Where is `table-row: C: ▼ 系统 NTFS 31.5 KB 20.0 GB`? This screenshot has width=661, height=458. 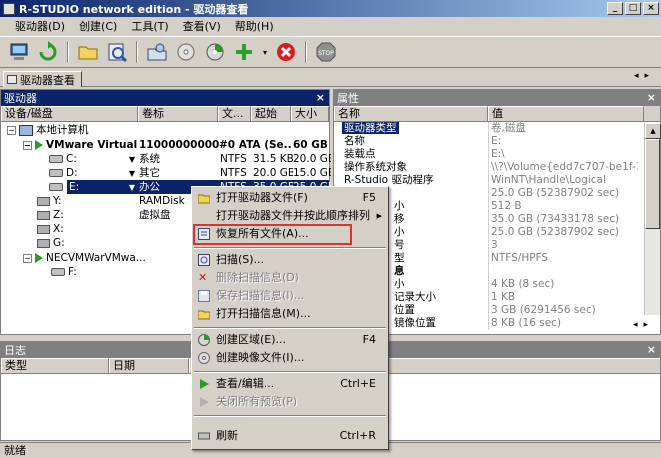 table-row: C: ▼ 系统 NTFS 31.5 KB 20.0 GB is located at coordinates (166, 159).